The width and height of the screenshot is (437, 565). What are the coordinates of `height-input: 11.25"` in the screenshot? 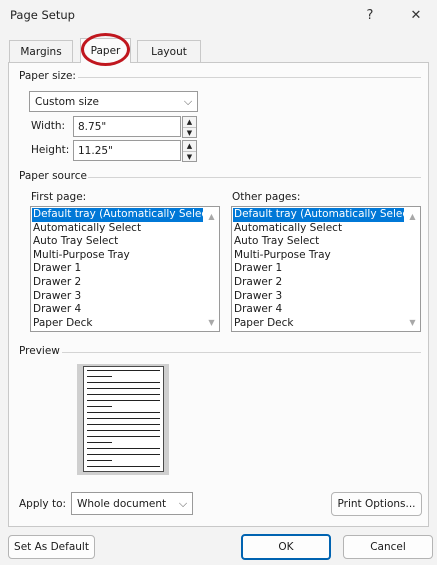 It's located at (127, 150).